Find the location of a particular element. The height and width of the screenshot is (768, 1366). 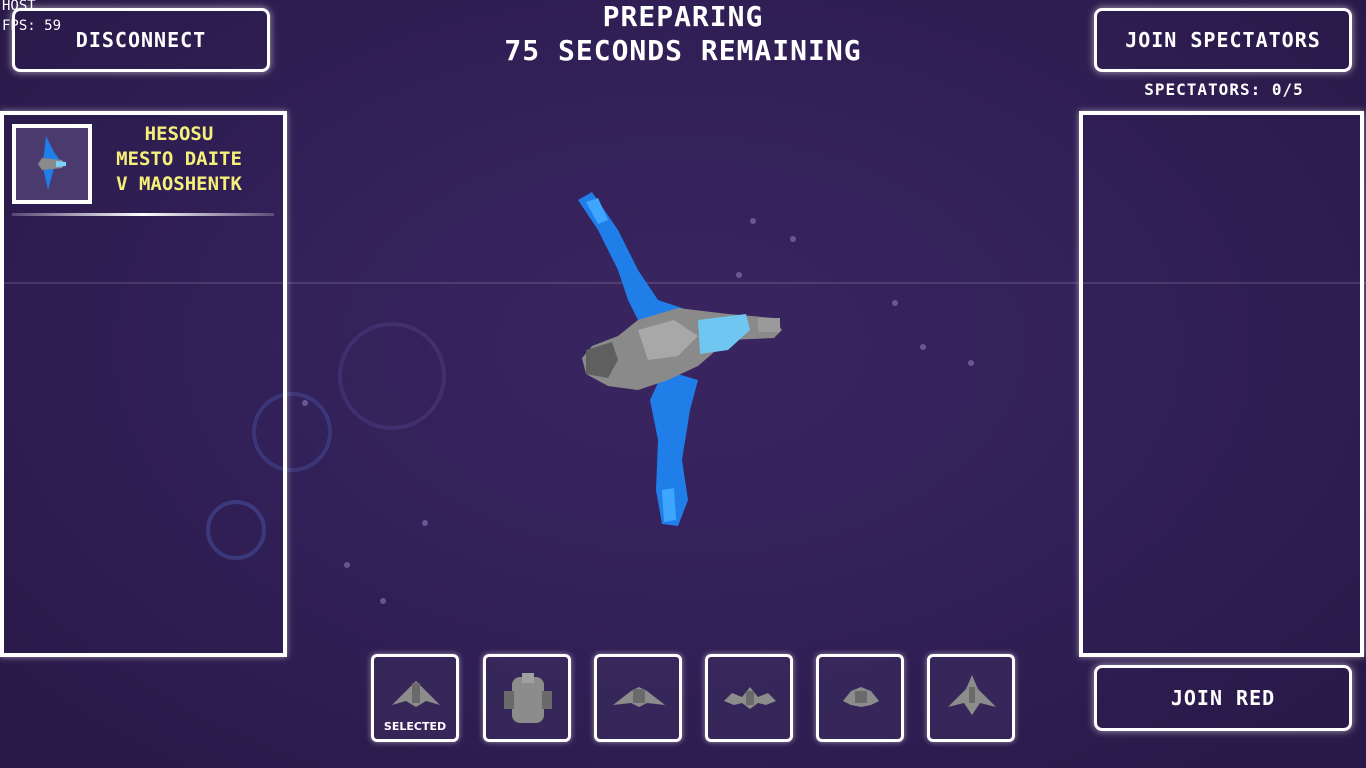

blue-ship-icon is located at coordinates (52, 163).